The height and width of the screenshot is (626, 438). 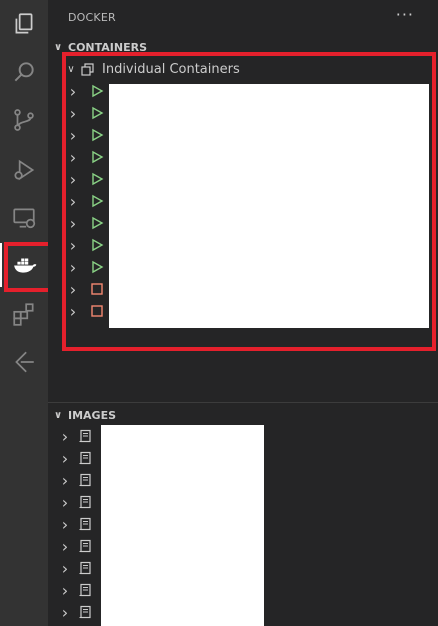 I want to click on activity-bar, so click(x=30, y=313).